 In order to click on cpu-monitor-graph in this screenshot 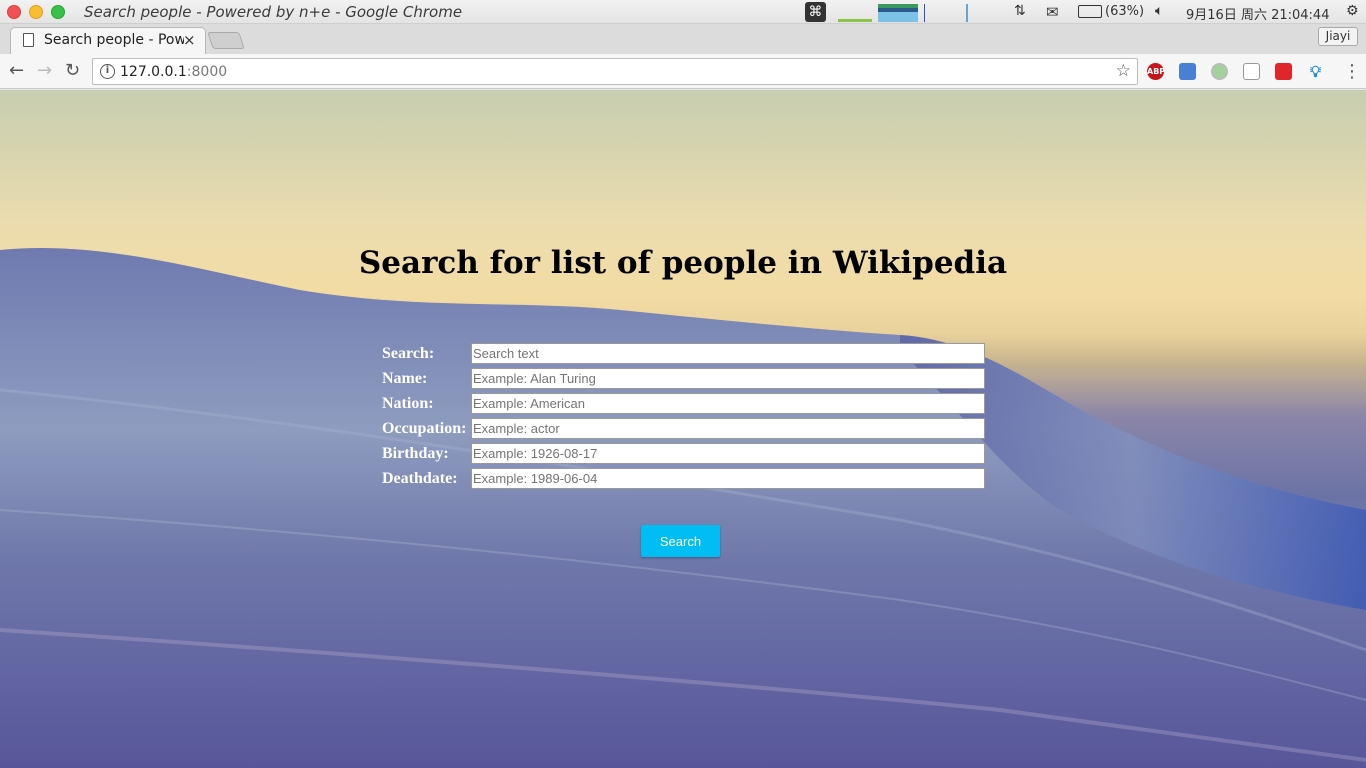, I will do `click(855, 13)`.